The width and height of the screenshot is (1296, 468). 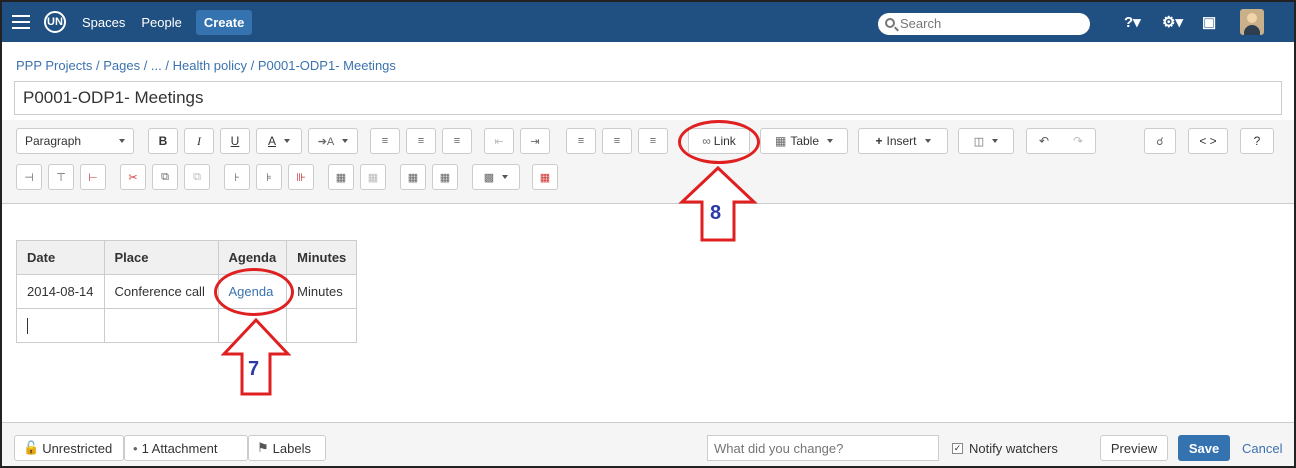 What do you see at coordinates (445, 177) in the screenshot?
I see `heading-column-icon: ▦` at bounding box center [445, 177].